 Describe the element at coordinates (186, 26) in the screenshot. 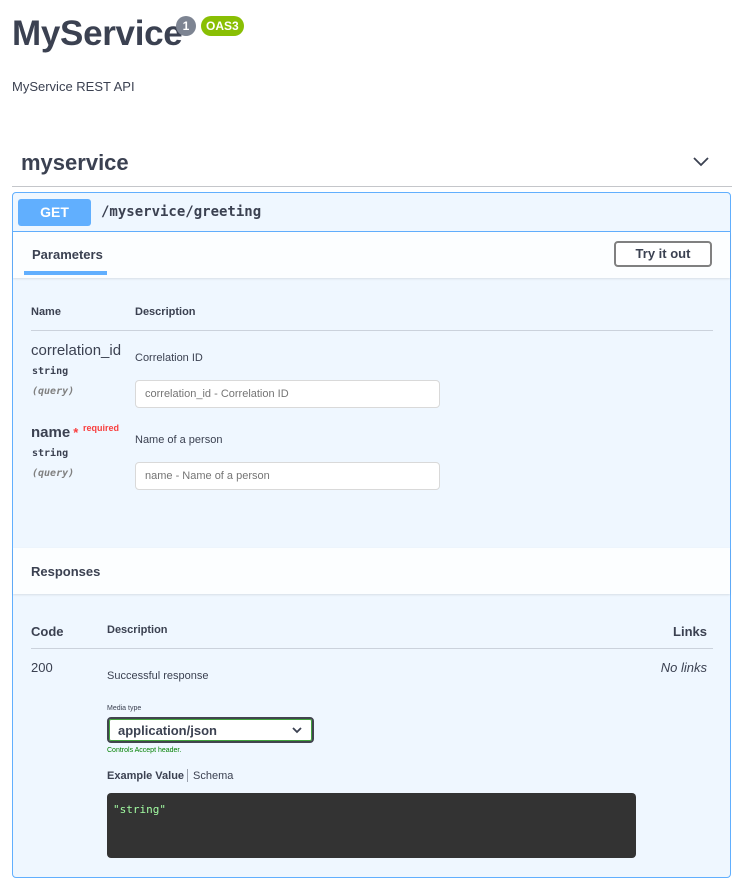

I see `version-badge: 1` at that location.